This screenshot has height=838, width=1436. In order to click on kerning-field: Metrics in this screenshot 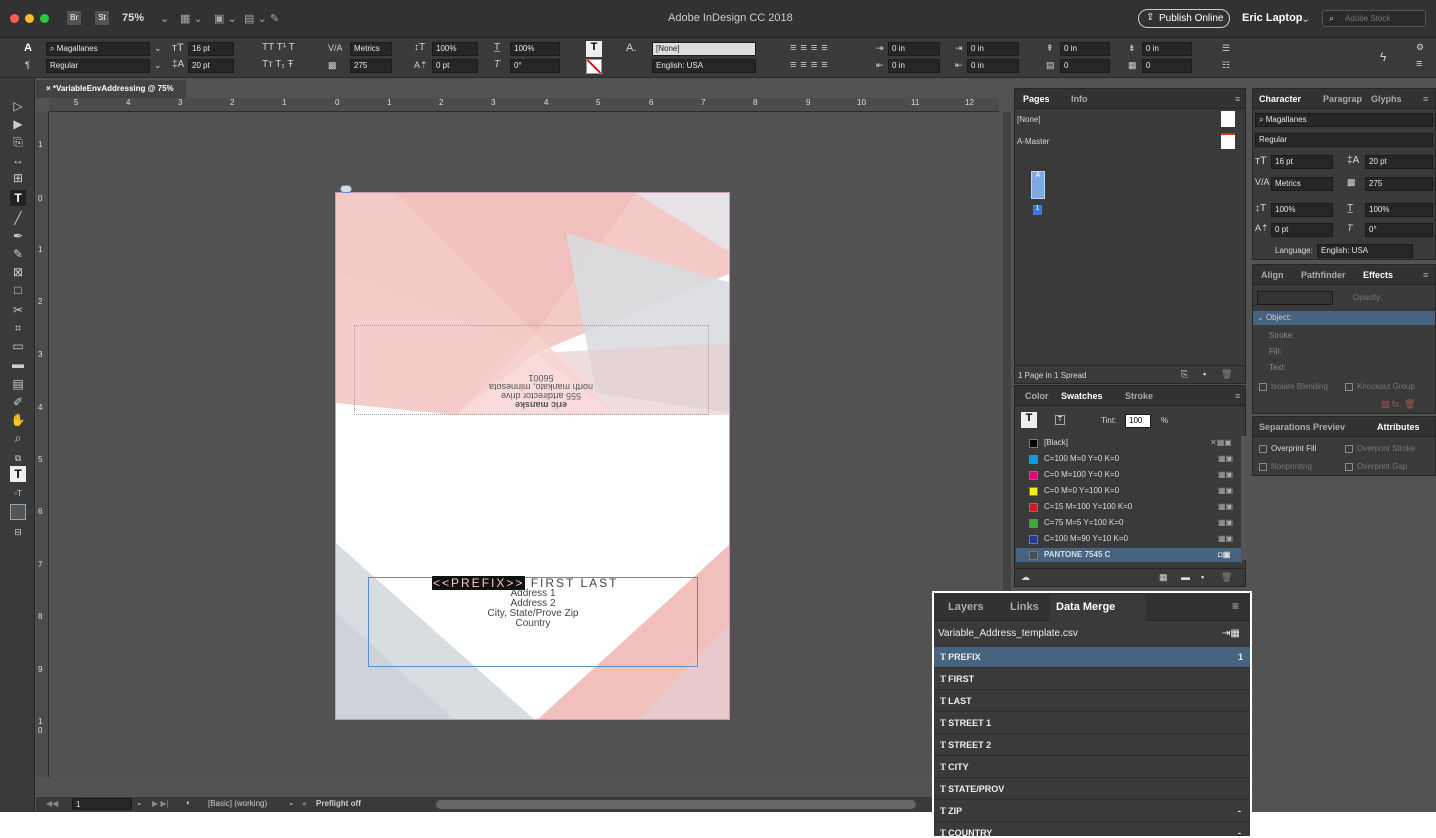, I will do `click(371, 49)`.